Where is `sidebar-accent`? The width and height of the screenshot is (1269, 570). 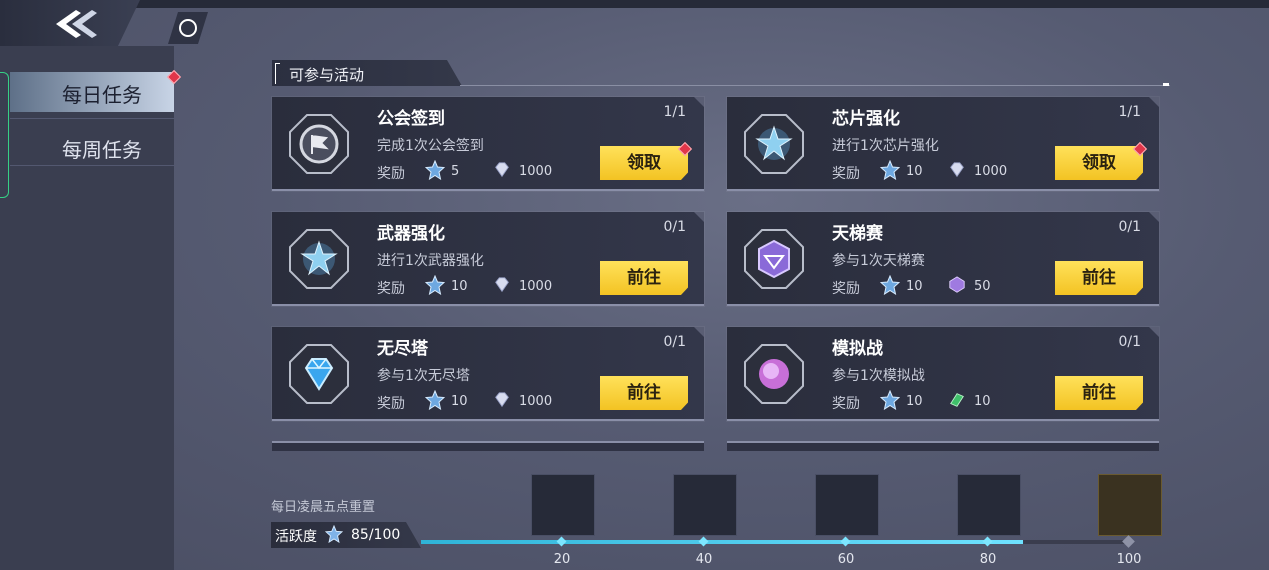 sidebar-accent is located at coordinates (4, 135).